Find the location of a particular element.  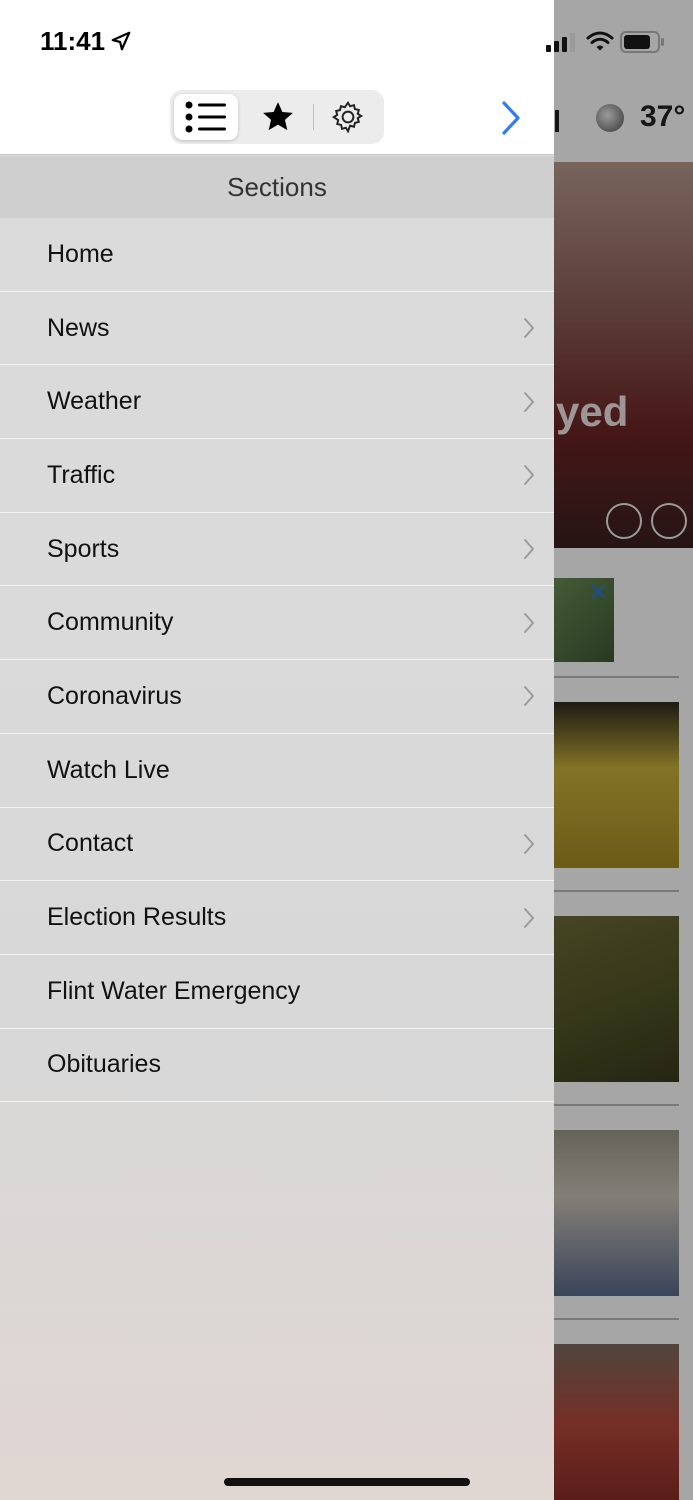

menu-item: News is located at coordinates (277, 329).